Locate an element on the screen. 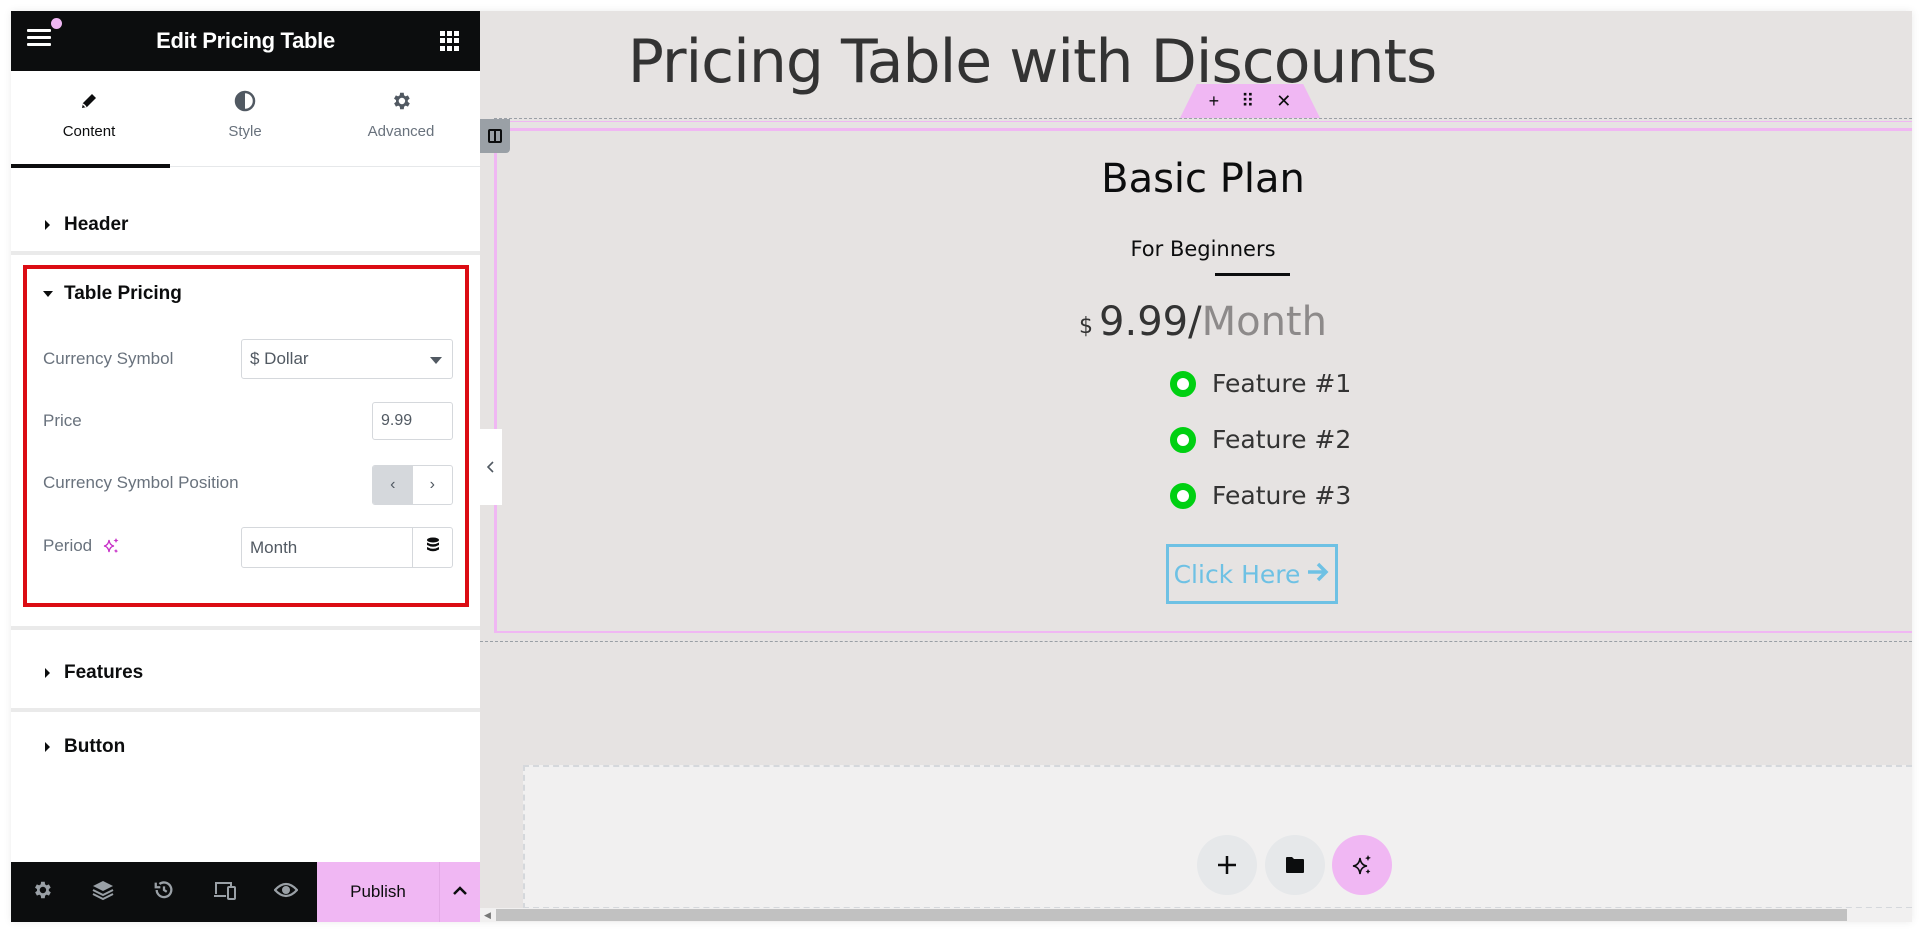 This screenshot has height=933, width=1924. add-section-button: + is located at coordinates (1214, 101).